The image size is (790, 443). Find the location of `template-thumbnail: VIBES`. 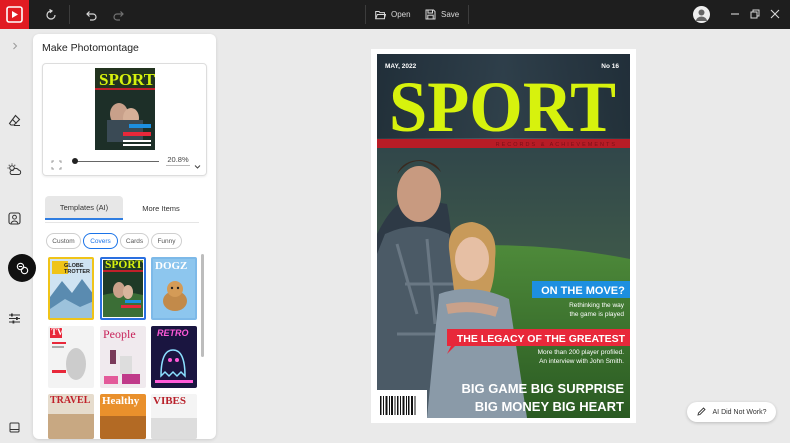

template-thumbnail: VIBES is located at coordinates (174, 416).